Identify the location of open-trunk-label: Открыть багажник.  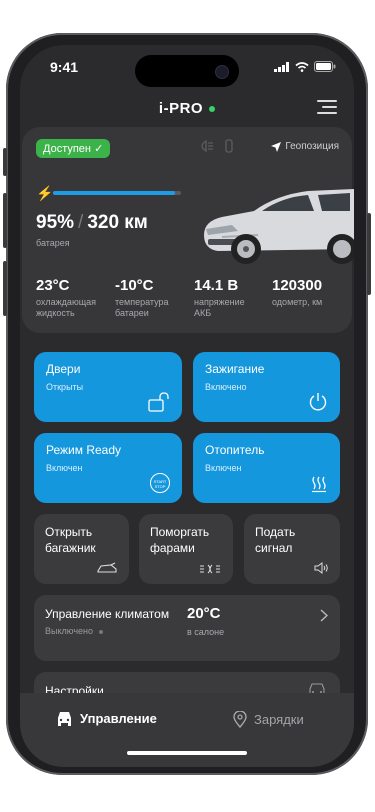
(70, 540).